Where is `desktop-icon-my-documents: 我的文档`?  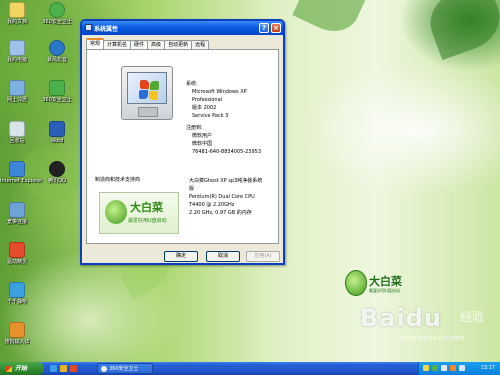 desktop-icon-my-documents: 我的文档 is located at coordinates (17, 13).